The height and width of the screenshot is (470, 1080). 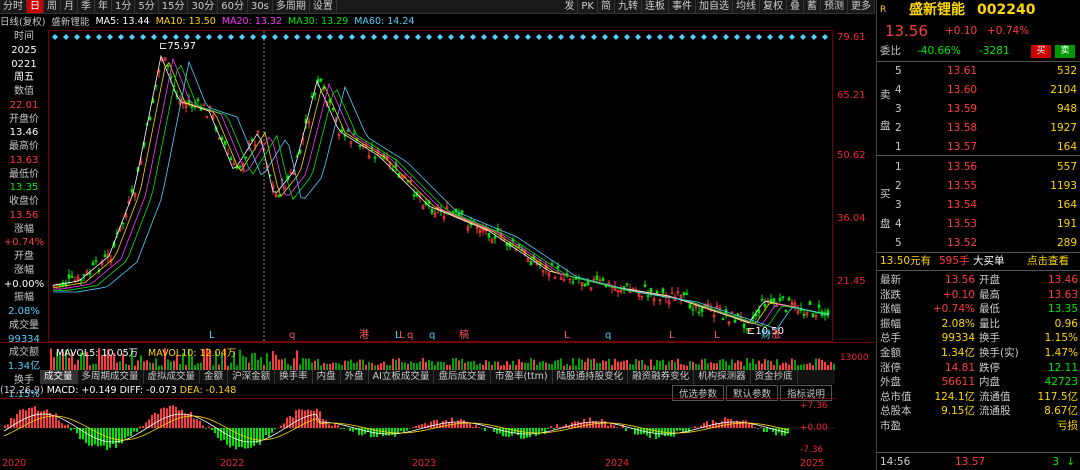 I want to click on indicator-tab-0: 成交量, so click(x=59, y=377).